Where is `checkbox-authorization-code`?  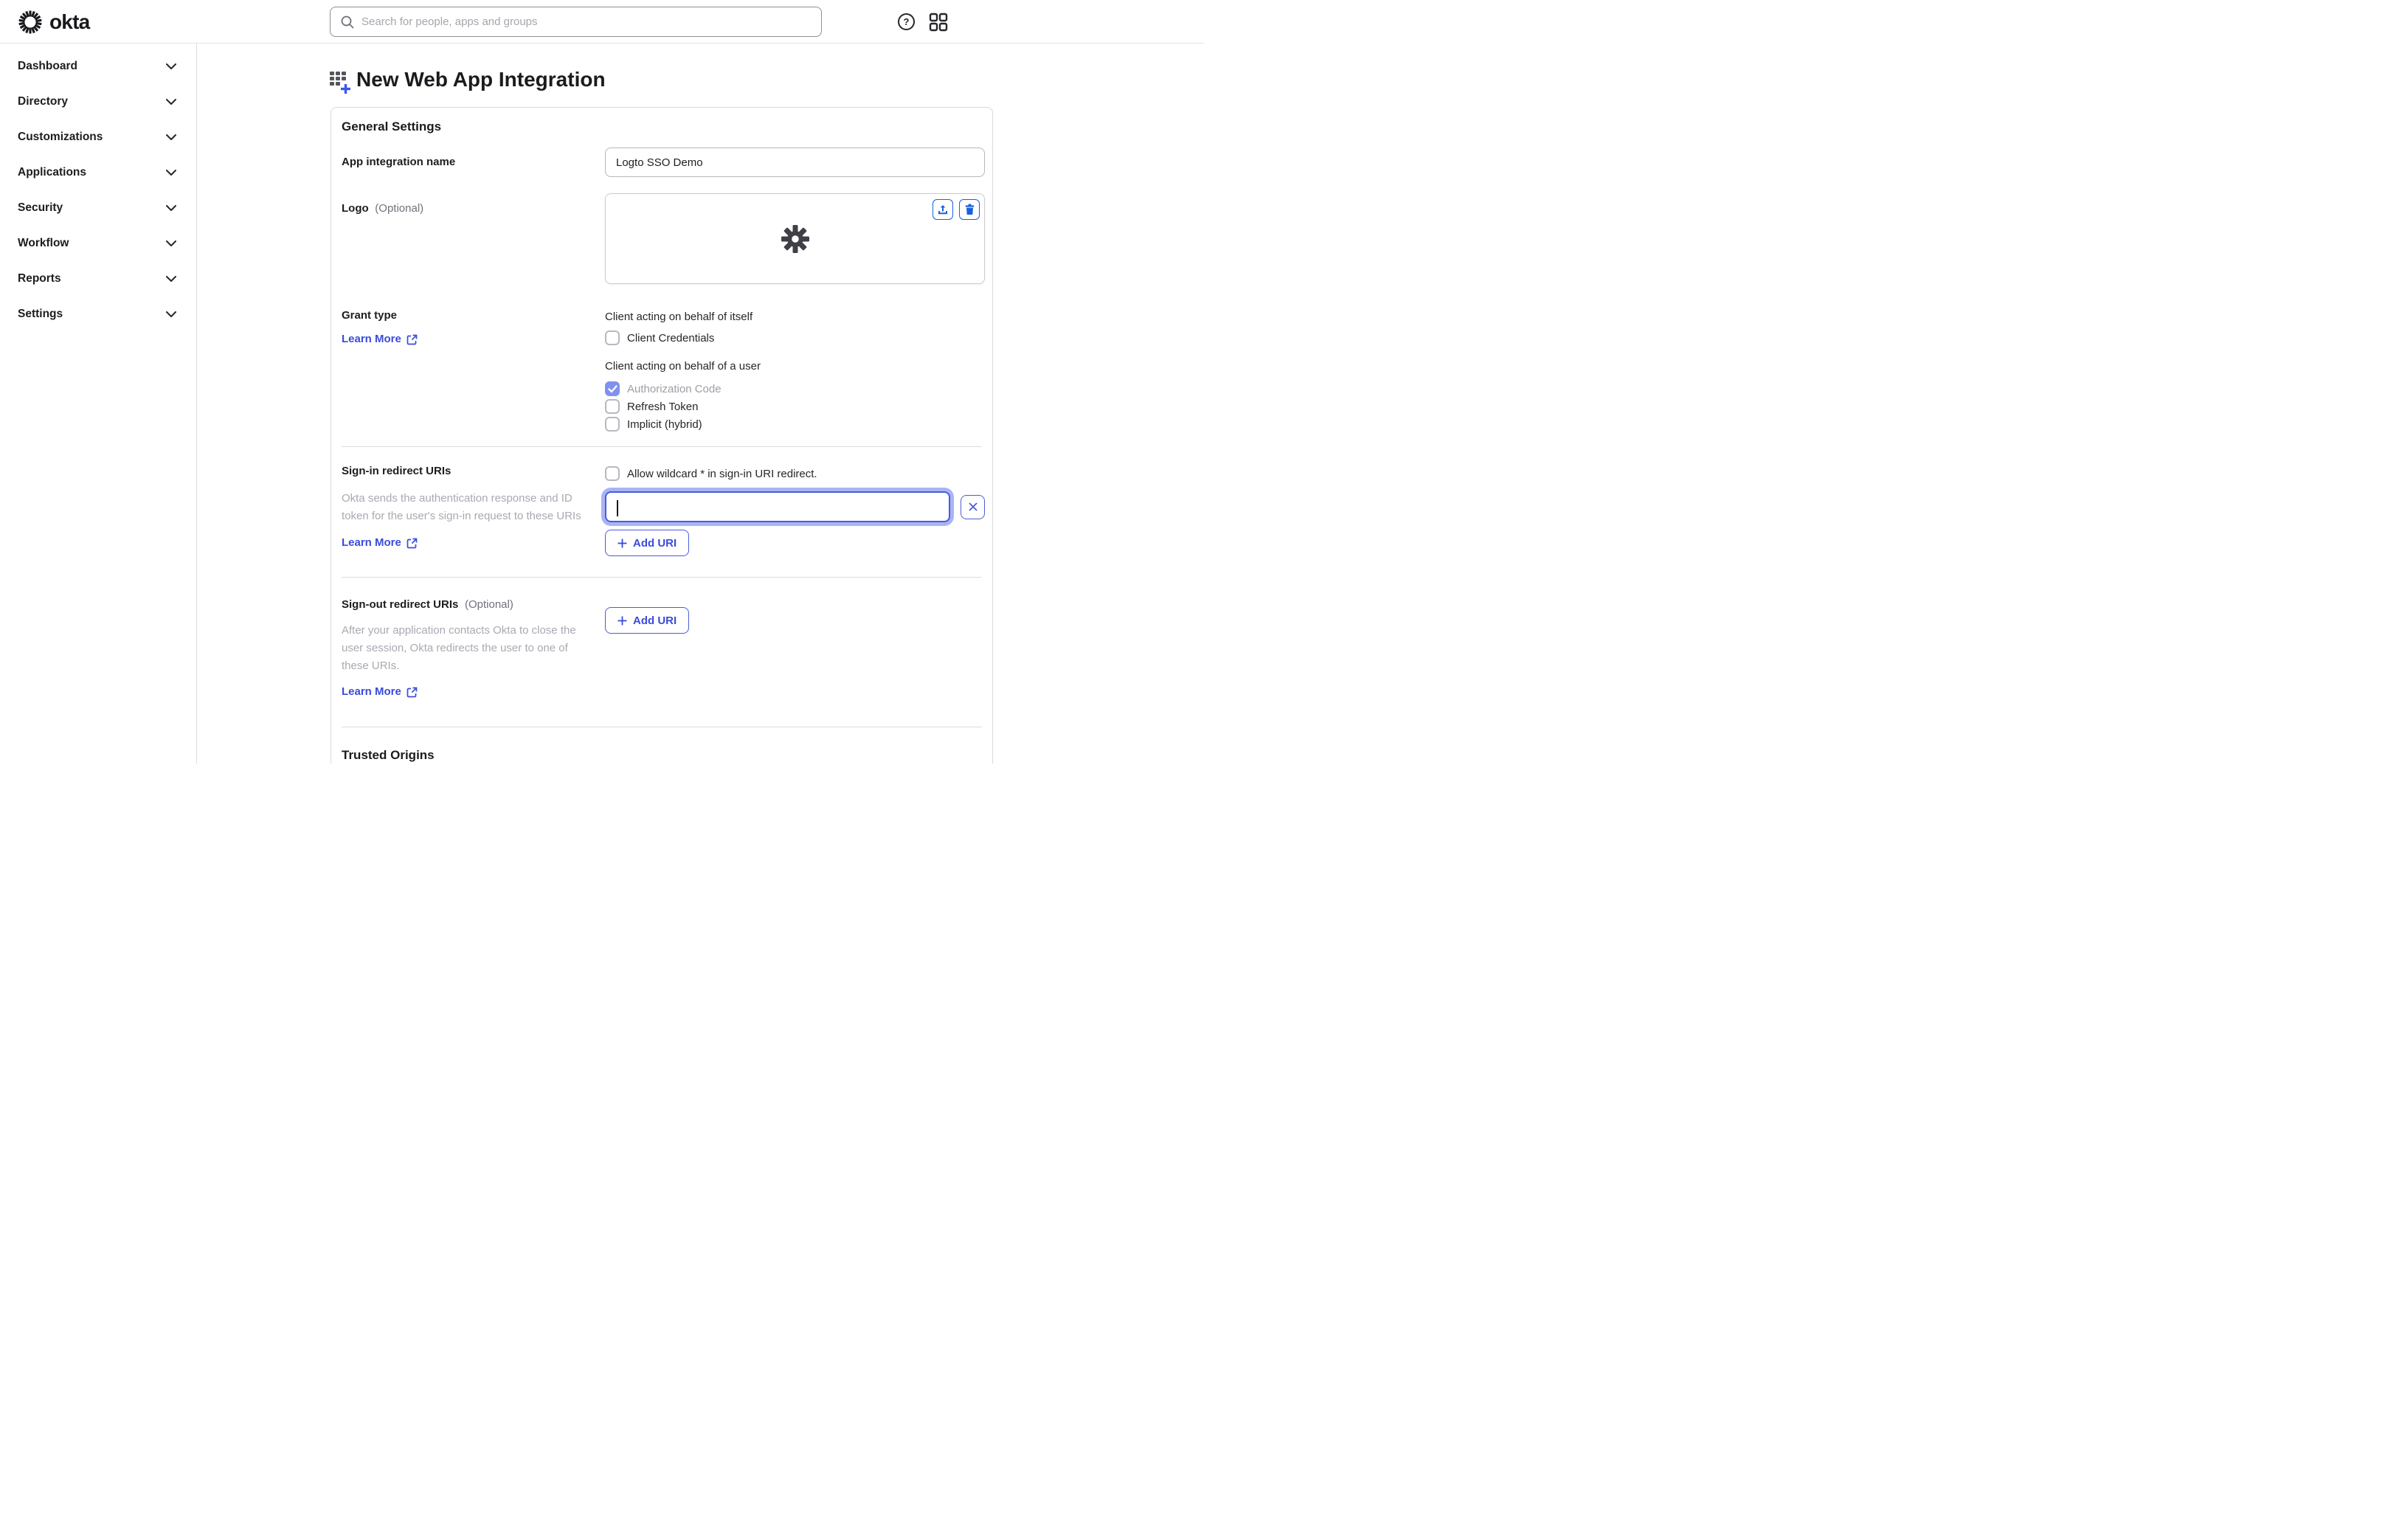
checkbox-authorization-code is located at coordinates (612, 389).